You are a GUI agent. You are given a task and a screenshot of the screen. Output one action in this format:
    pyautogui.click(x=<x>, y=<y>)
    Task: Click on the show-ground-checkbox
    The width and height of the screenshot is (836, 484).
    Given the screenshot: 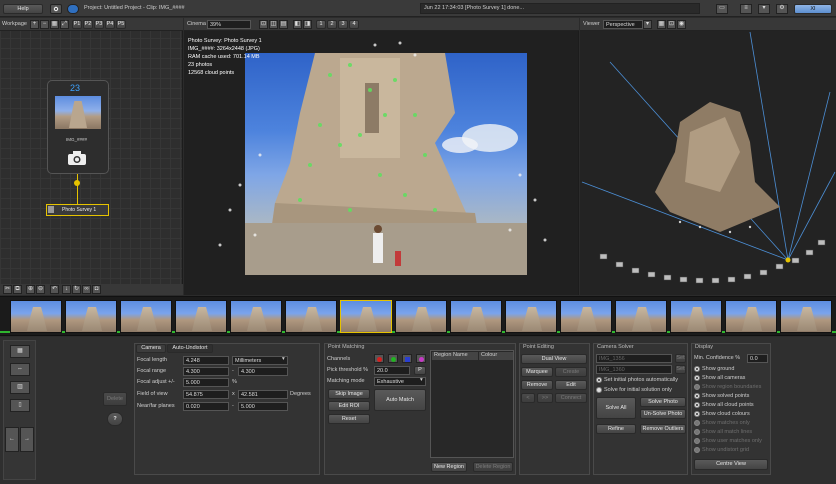 What is the action you would take?
    pyautogui.click(x=697, y=369)
    